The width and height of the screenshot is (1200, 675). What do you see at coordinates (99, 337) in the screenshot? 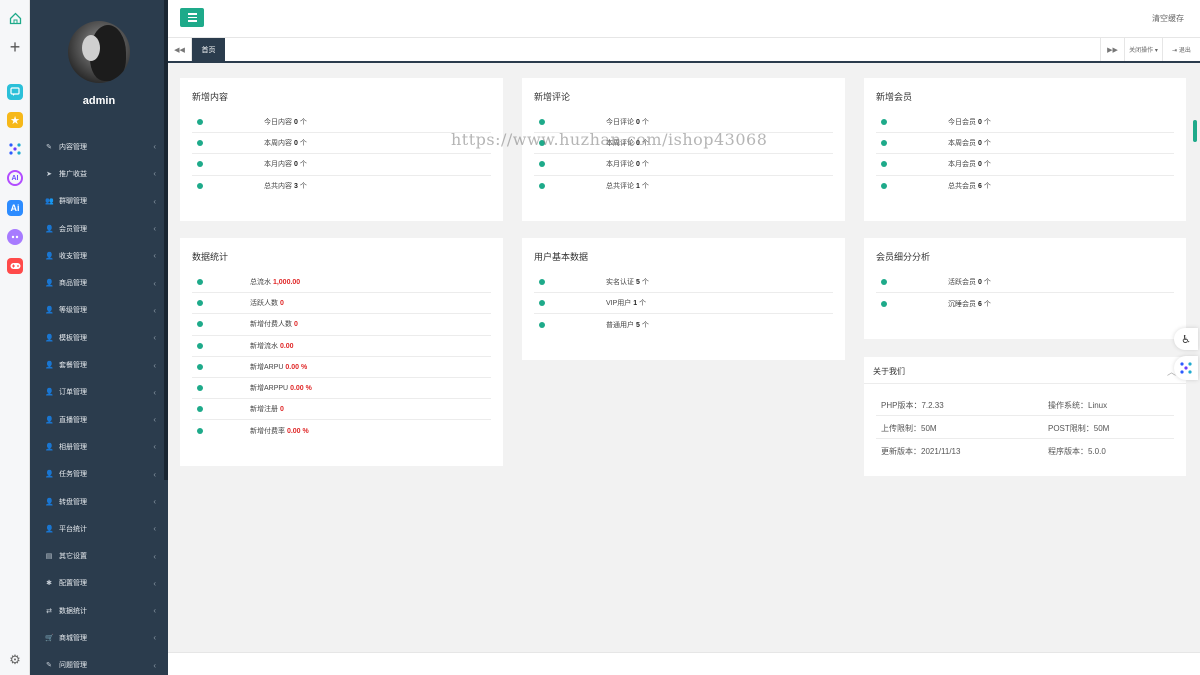
I see `sidebar-item: 👤 模板管理 ‹` at bounding box center [99, 337].